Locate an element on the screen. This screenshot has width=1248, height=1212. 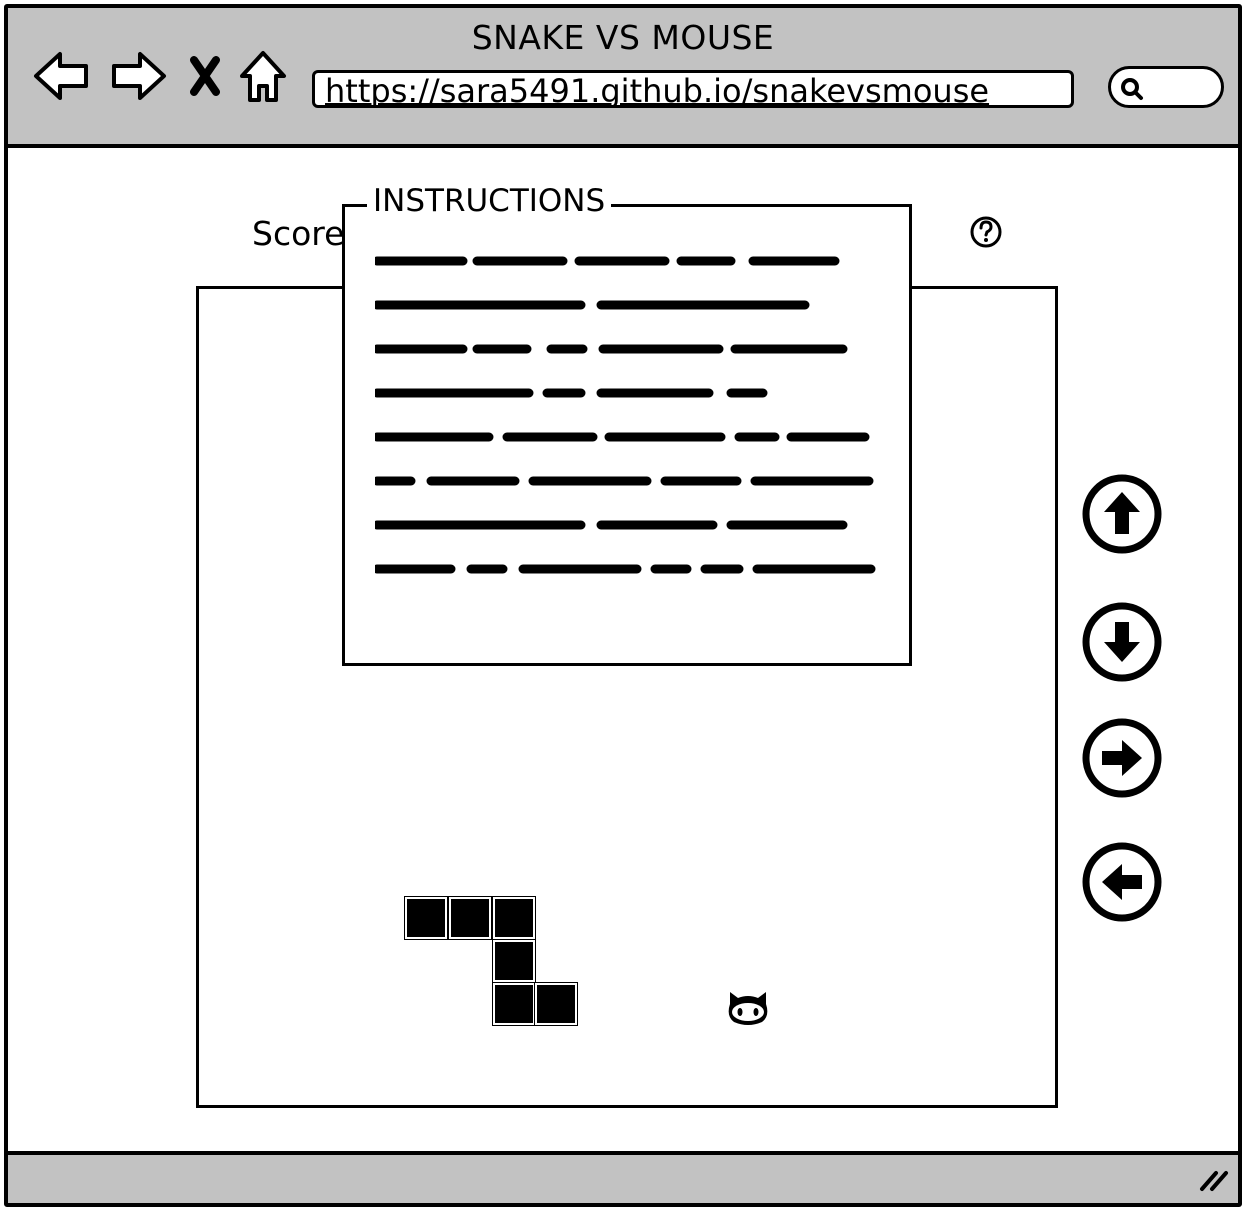
move-up-button is located at coordinates (1122, 514).